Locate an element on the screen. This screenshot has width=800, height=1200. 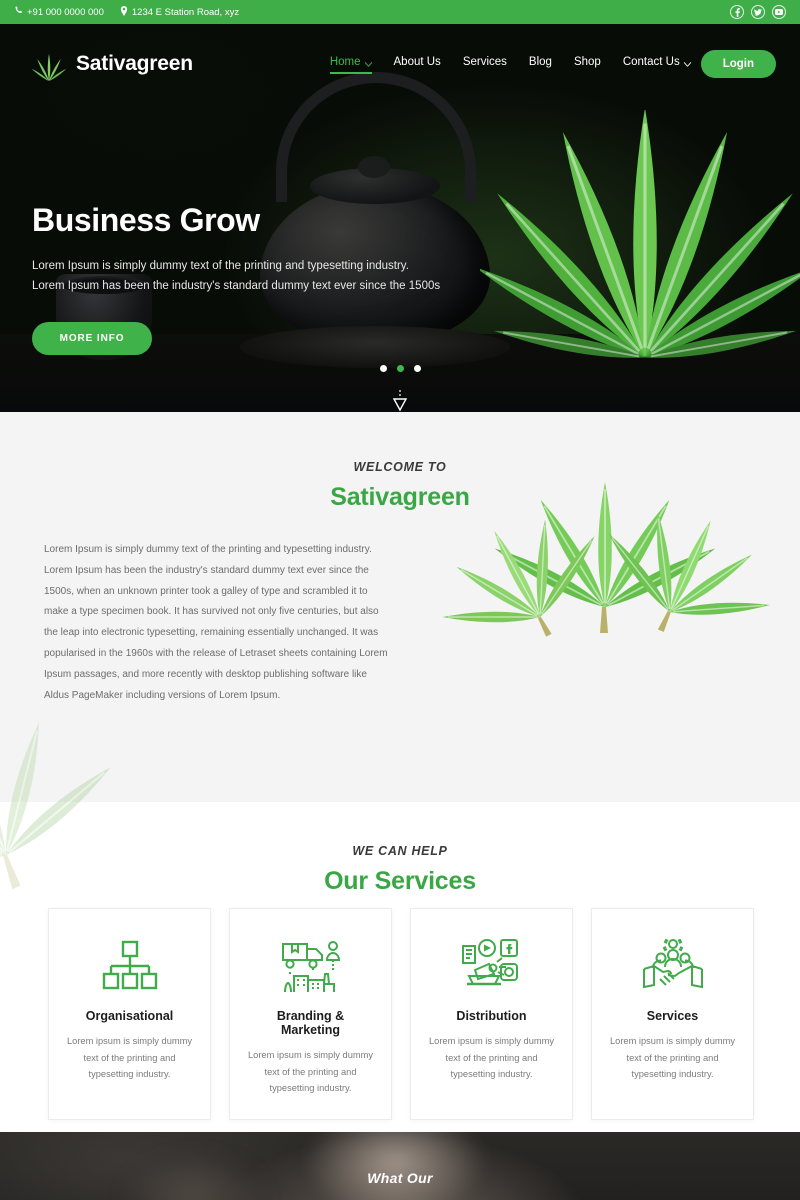
service-card-title: Organisational is located at coordinates (129, 1016).